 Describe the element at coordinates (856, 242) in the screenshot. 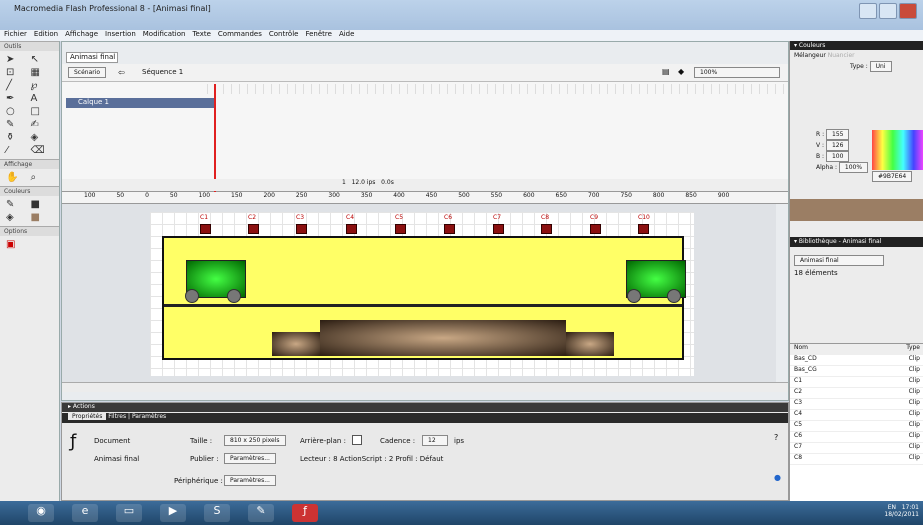

I see `library-panel-header: ▾ Bibliothèque - Animasi final` at that location.